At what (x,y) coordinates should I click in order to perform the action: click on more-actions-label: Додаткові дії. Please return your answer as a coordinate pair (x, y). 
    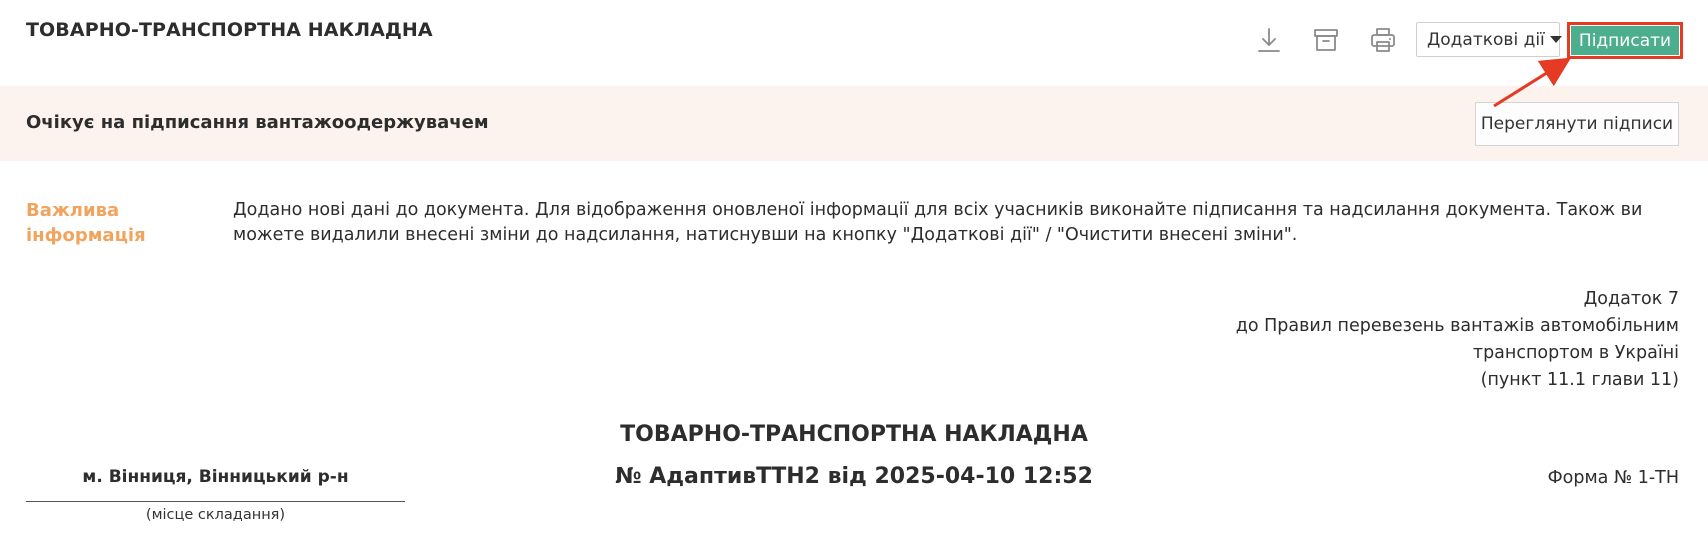
    Looking at the image, I should click on (1486, 39).